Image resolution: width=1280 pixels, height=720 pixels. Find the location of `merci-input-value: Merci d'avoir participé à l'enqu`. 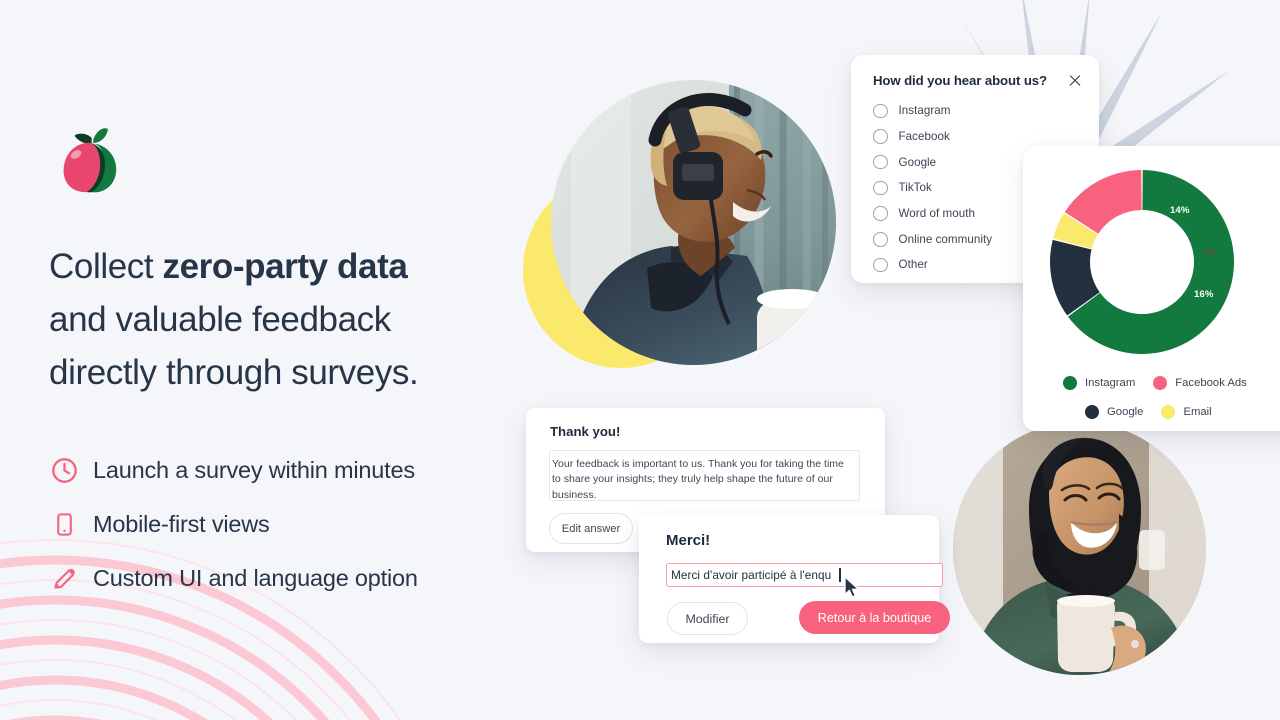

merci-input-value: Merci d'avoir participé à l'enqu is located at coordinates (751, 575).